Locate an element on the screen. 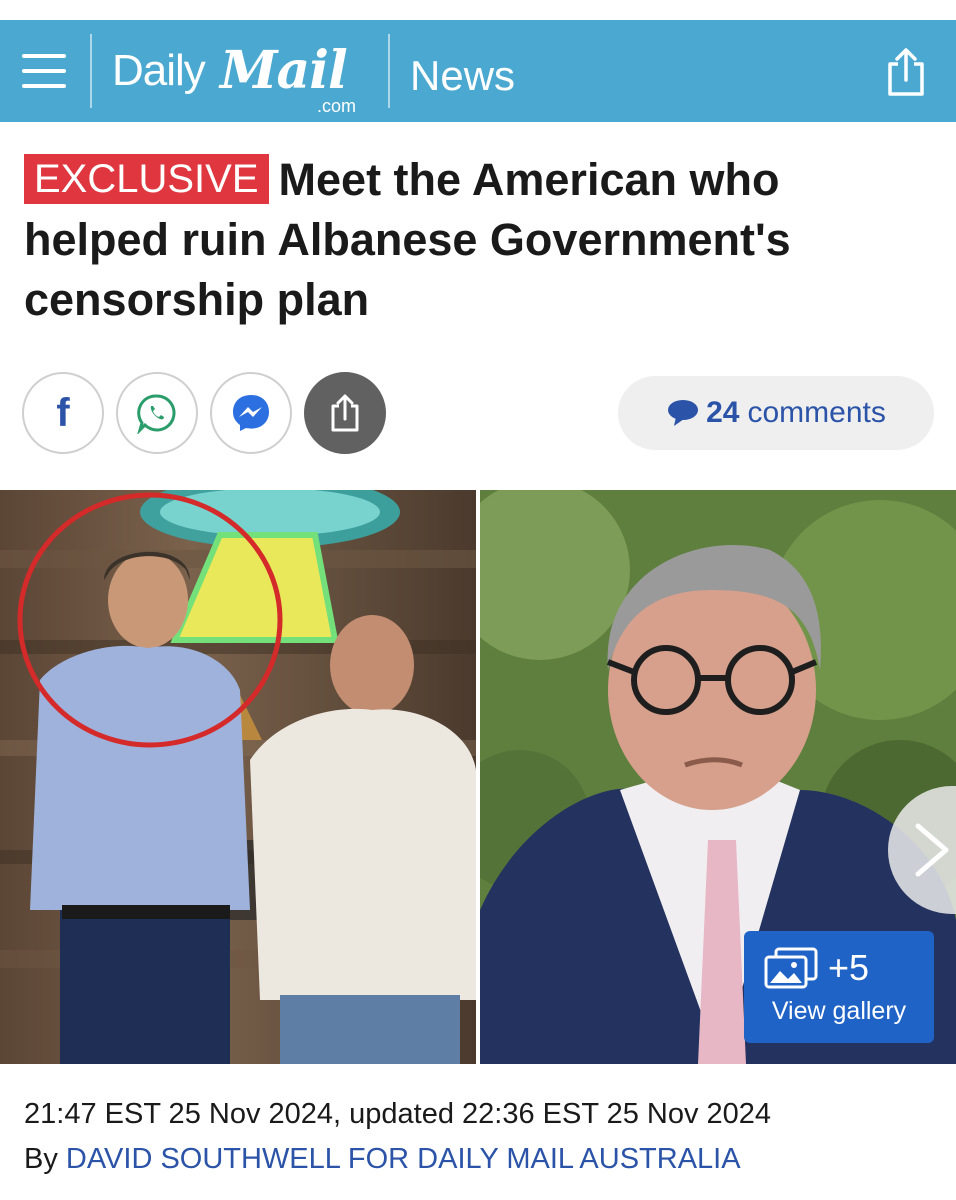 The height and width of the screenshot is (1200, 956). menu-icon is located at coordinates (44, 71).